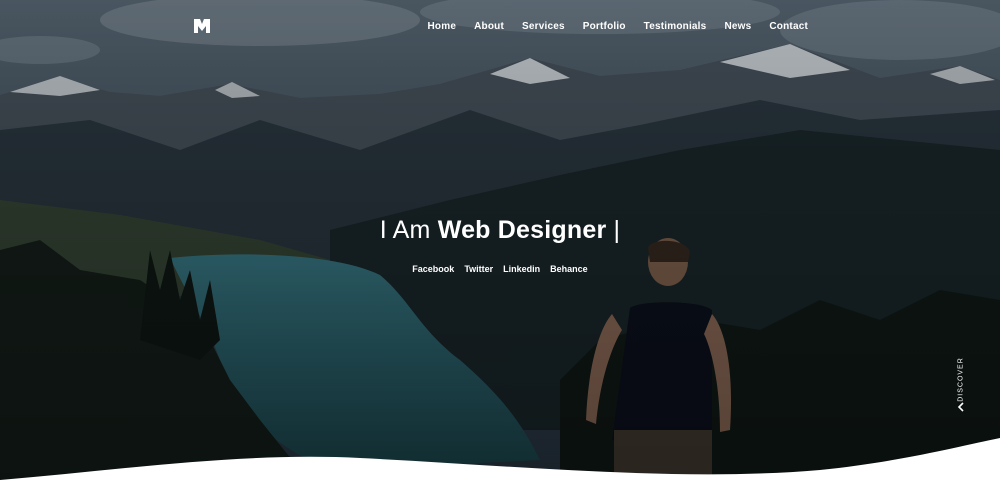 Image resolution: width=1000 pixels, height=494 pixels. What do you see at coordinates (604, 26) in the screenshot?
I see `nav-item-portfolio: Portfolio` at bounding box center [604, 26].